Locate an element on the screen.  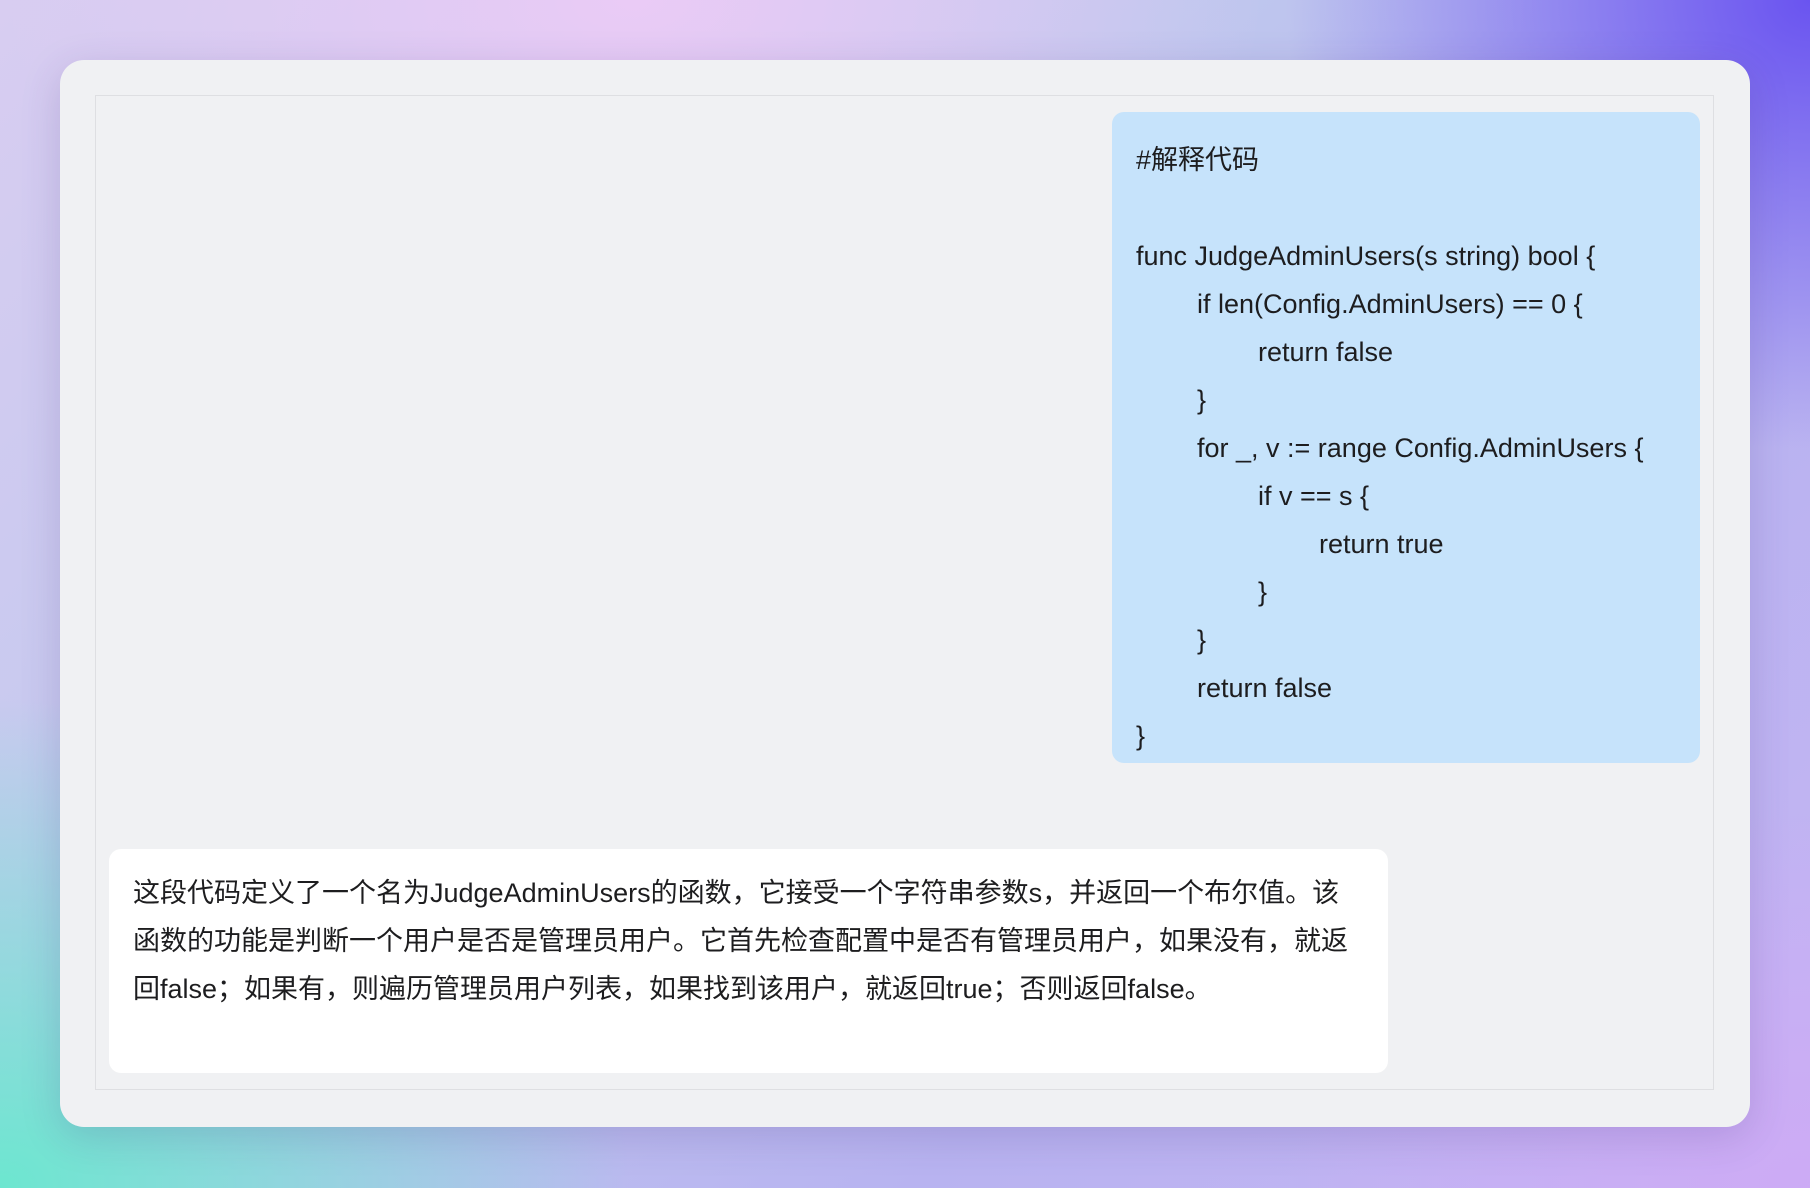
user-message-line is located at coordinates (1406, 208).